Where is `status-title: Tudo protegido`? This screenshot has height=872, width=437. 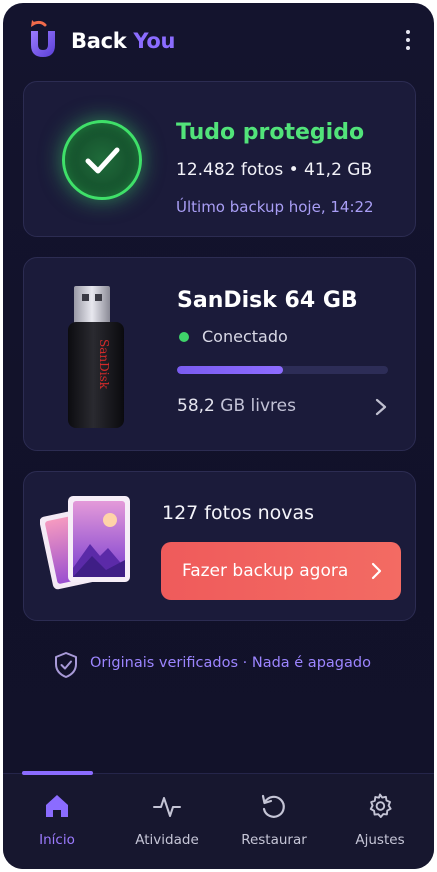
status-title: Tudo protegido is located at coordinates (270, 132).